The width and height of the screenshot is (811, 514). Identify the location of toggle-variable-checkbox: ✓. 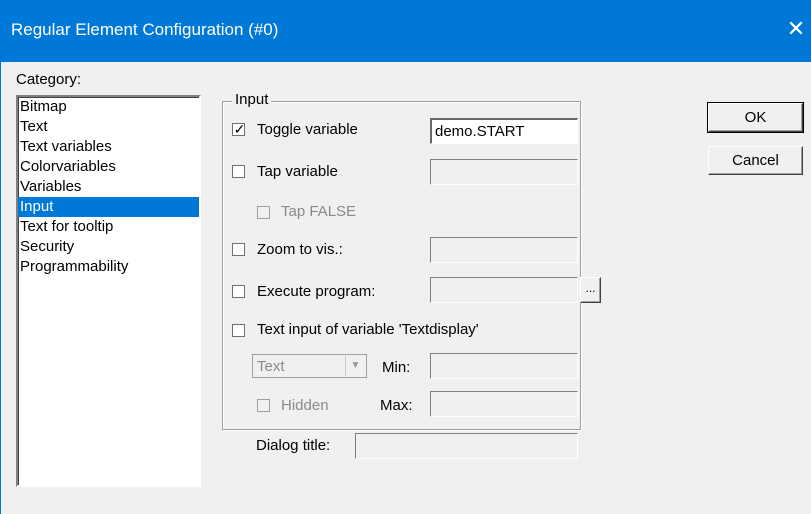
(239, 129).